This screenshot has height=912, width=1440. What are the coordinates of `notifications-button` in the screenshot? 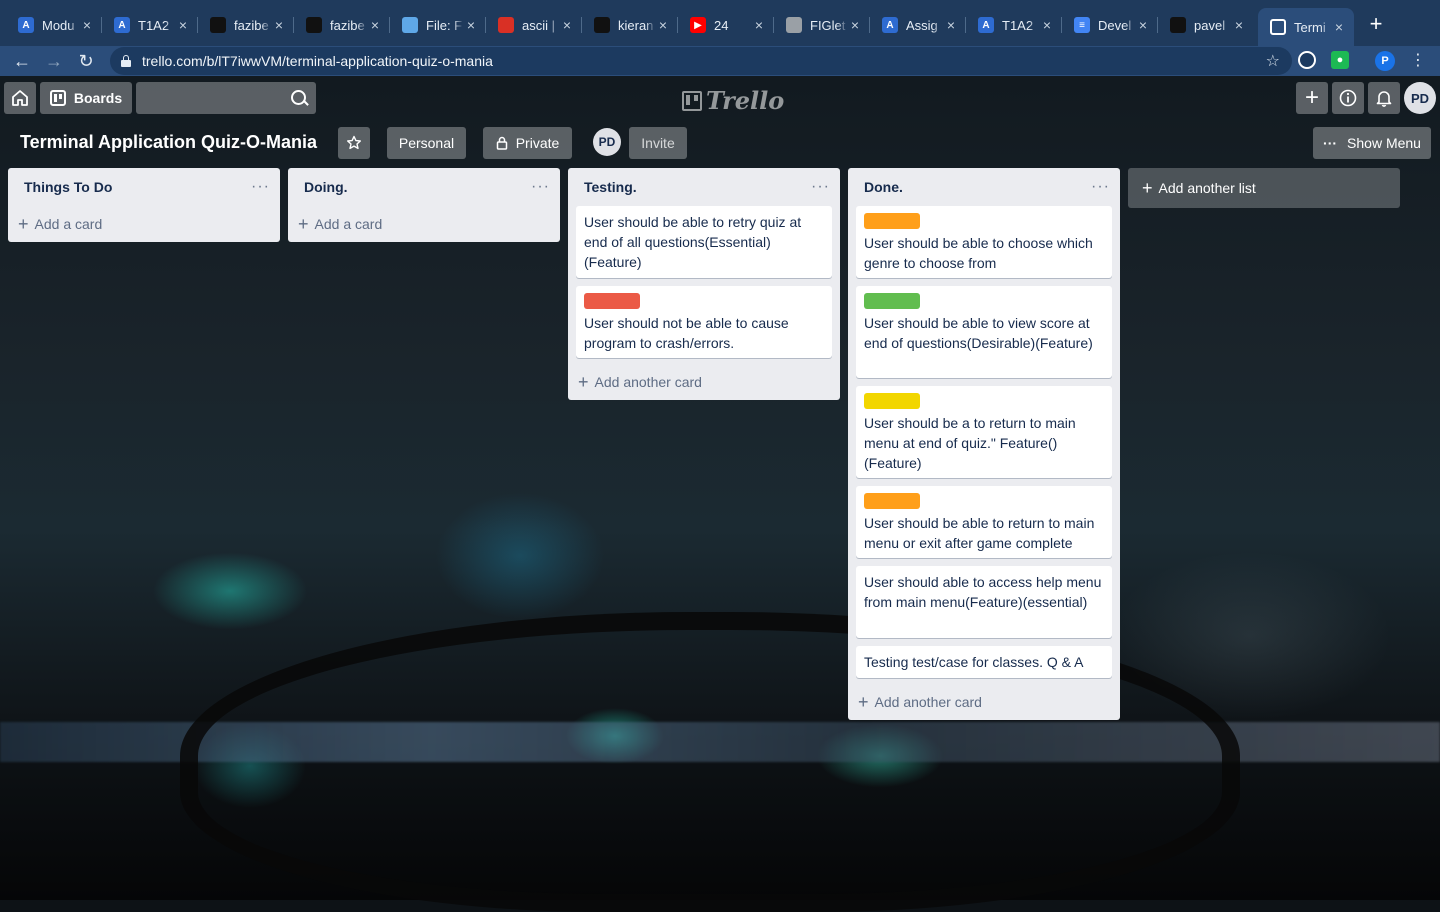 It's located at (1384, 98).